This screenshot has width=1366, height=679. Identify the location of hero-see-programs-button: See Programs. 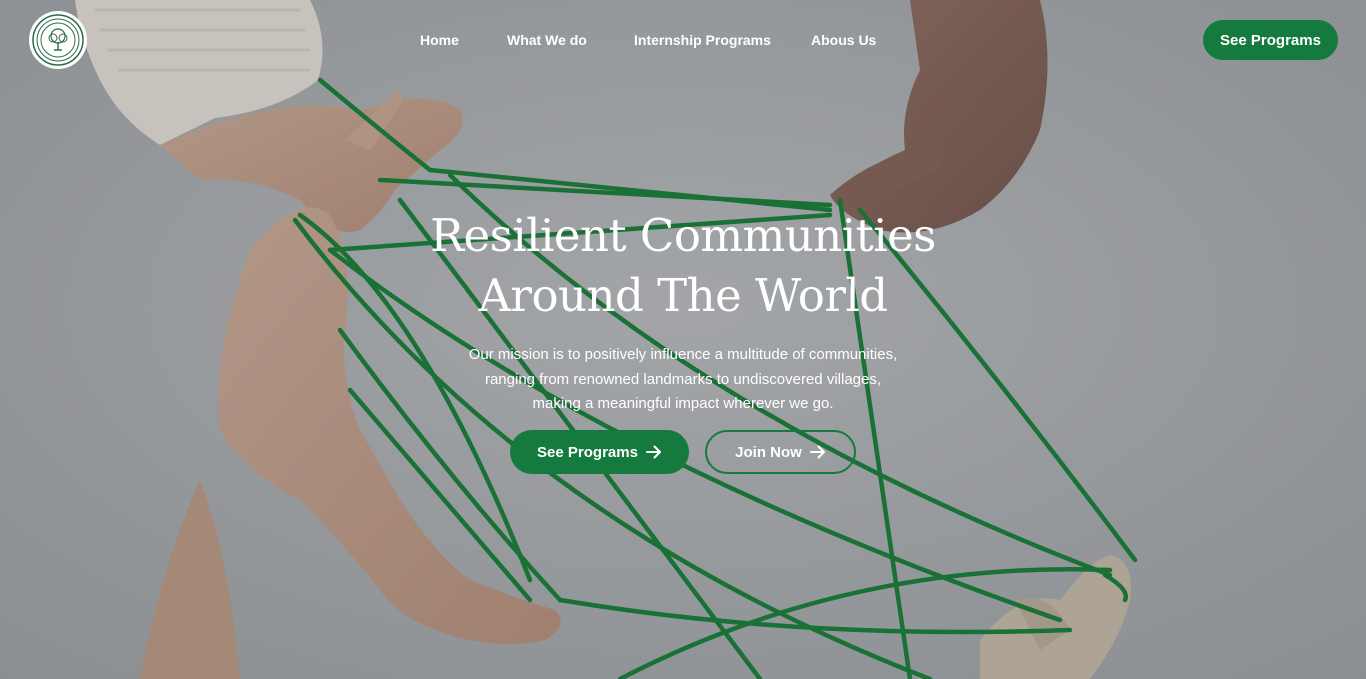
(599, 452).